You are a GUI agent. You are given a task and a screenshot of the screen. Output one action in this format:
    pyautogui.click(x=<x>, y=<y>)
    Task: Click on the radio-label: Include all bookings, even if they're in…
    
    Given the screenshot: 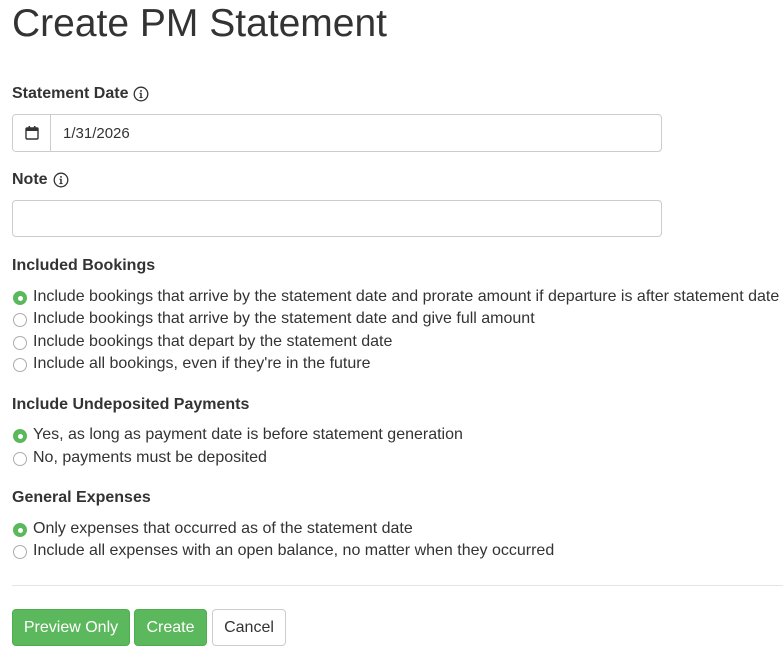 What is the action you would take?
    pyautogui.click(x=202, y=363)
    